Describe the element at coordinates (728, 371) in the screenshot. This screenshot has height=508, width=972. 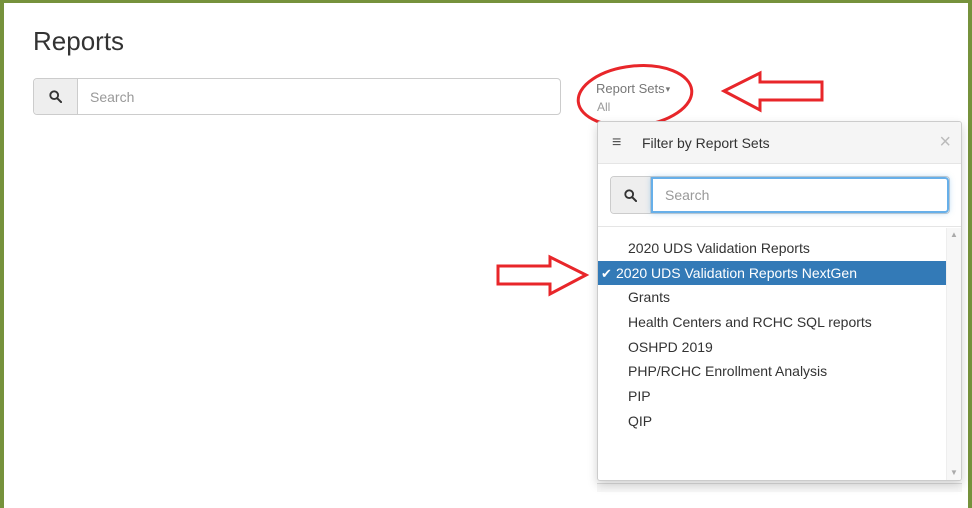
I see `report-set-item-label: PHP/RCHC Enrollment Analysis` at that location.